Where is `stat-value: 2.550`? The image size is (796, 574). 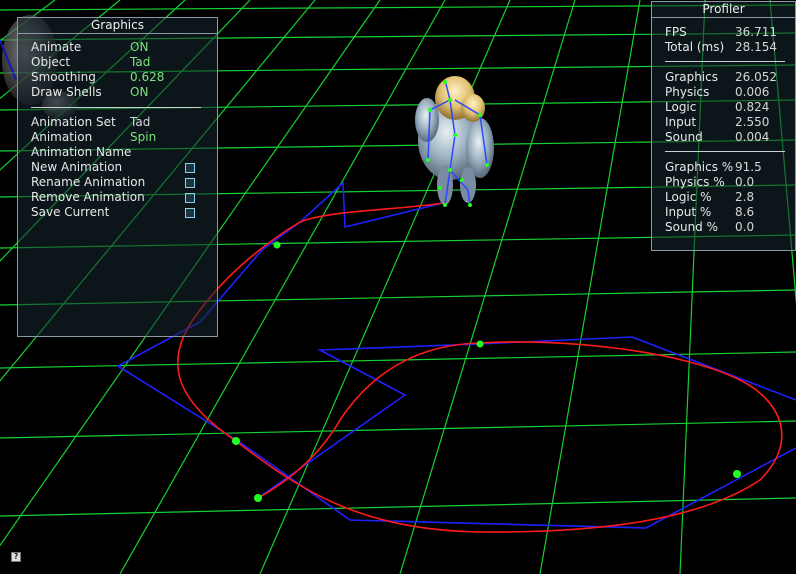 stat-value: 2.550 is located at coordinates (752, 122).